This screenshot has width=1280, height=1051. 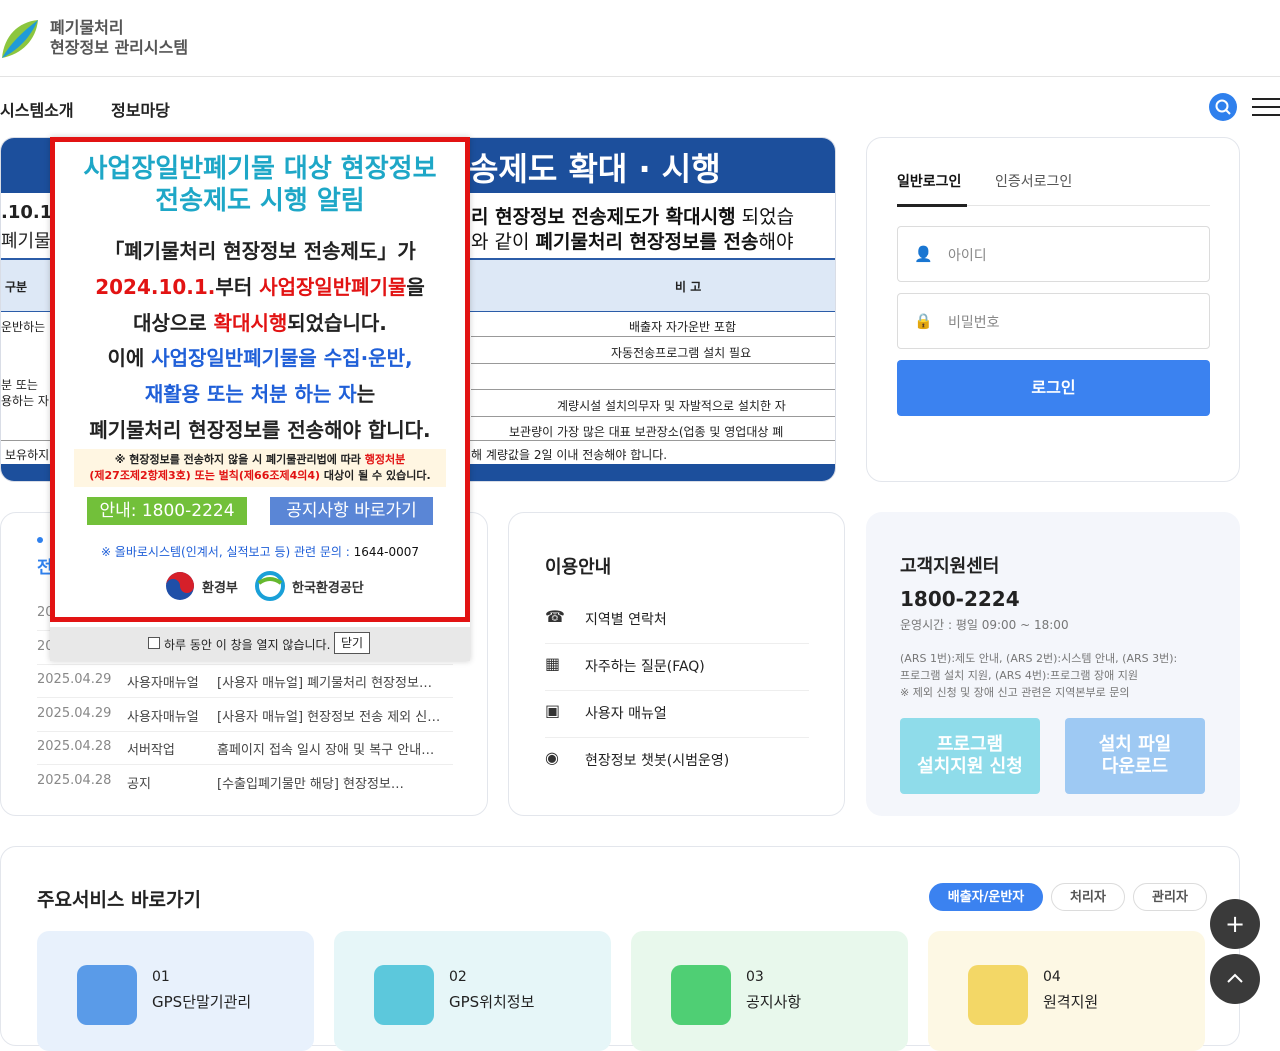 I want to click on popup-close-button: 닫기, so click(x=352, y=643).